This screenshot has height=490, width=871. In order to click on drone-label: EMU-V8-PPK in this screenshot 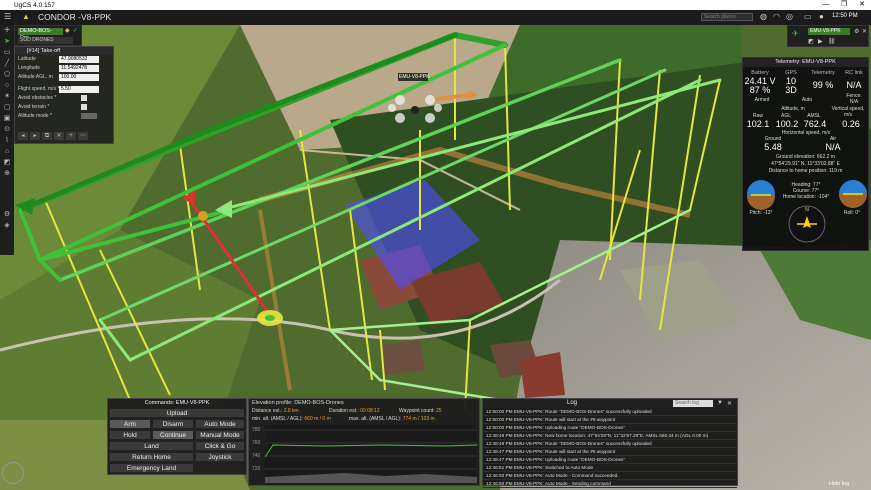, I will do `click(414, 77)`.